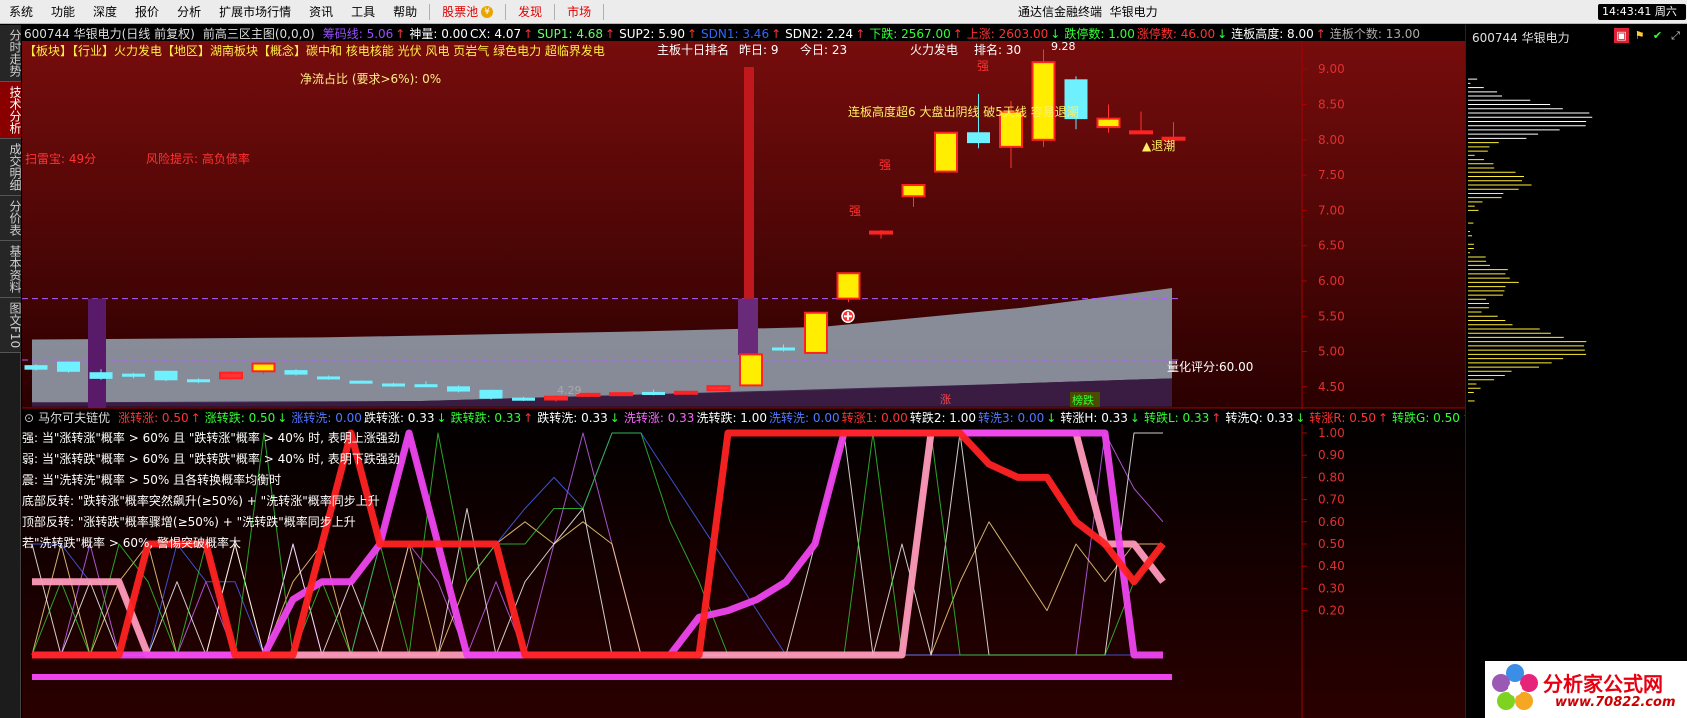 The width and height of the screenshot is (1687, 718). Describe the element at coordinates (874, 418) in the screenshot. I see `indicator-value: 转涨1: 0.00` at that location.